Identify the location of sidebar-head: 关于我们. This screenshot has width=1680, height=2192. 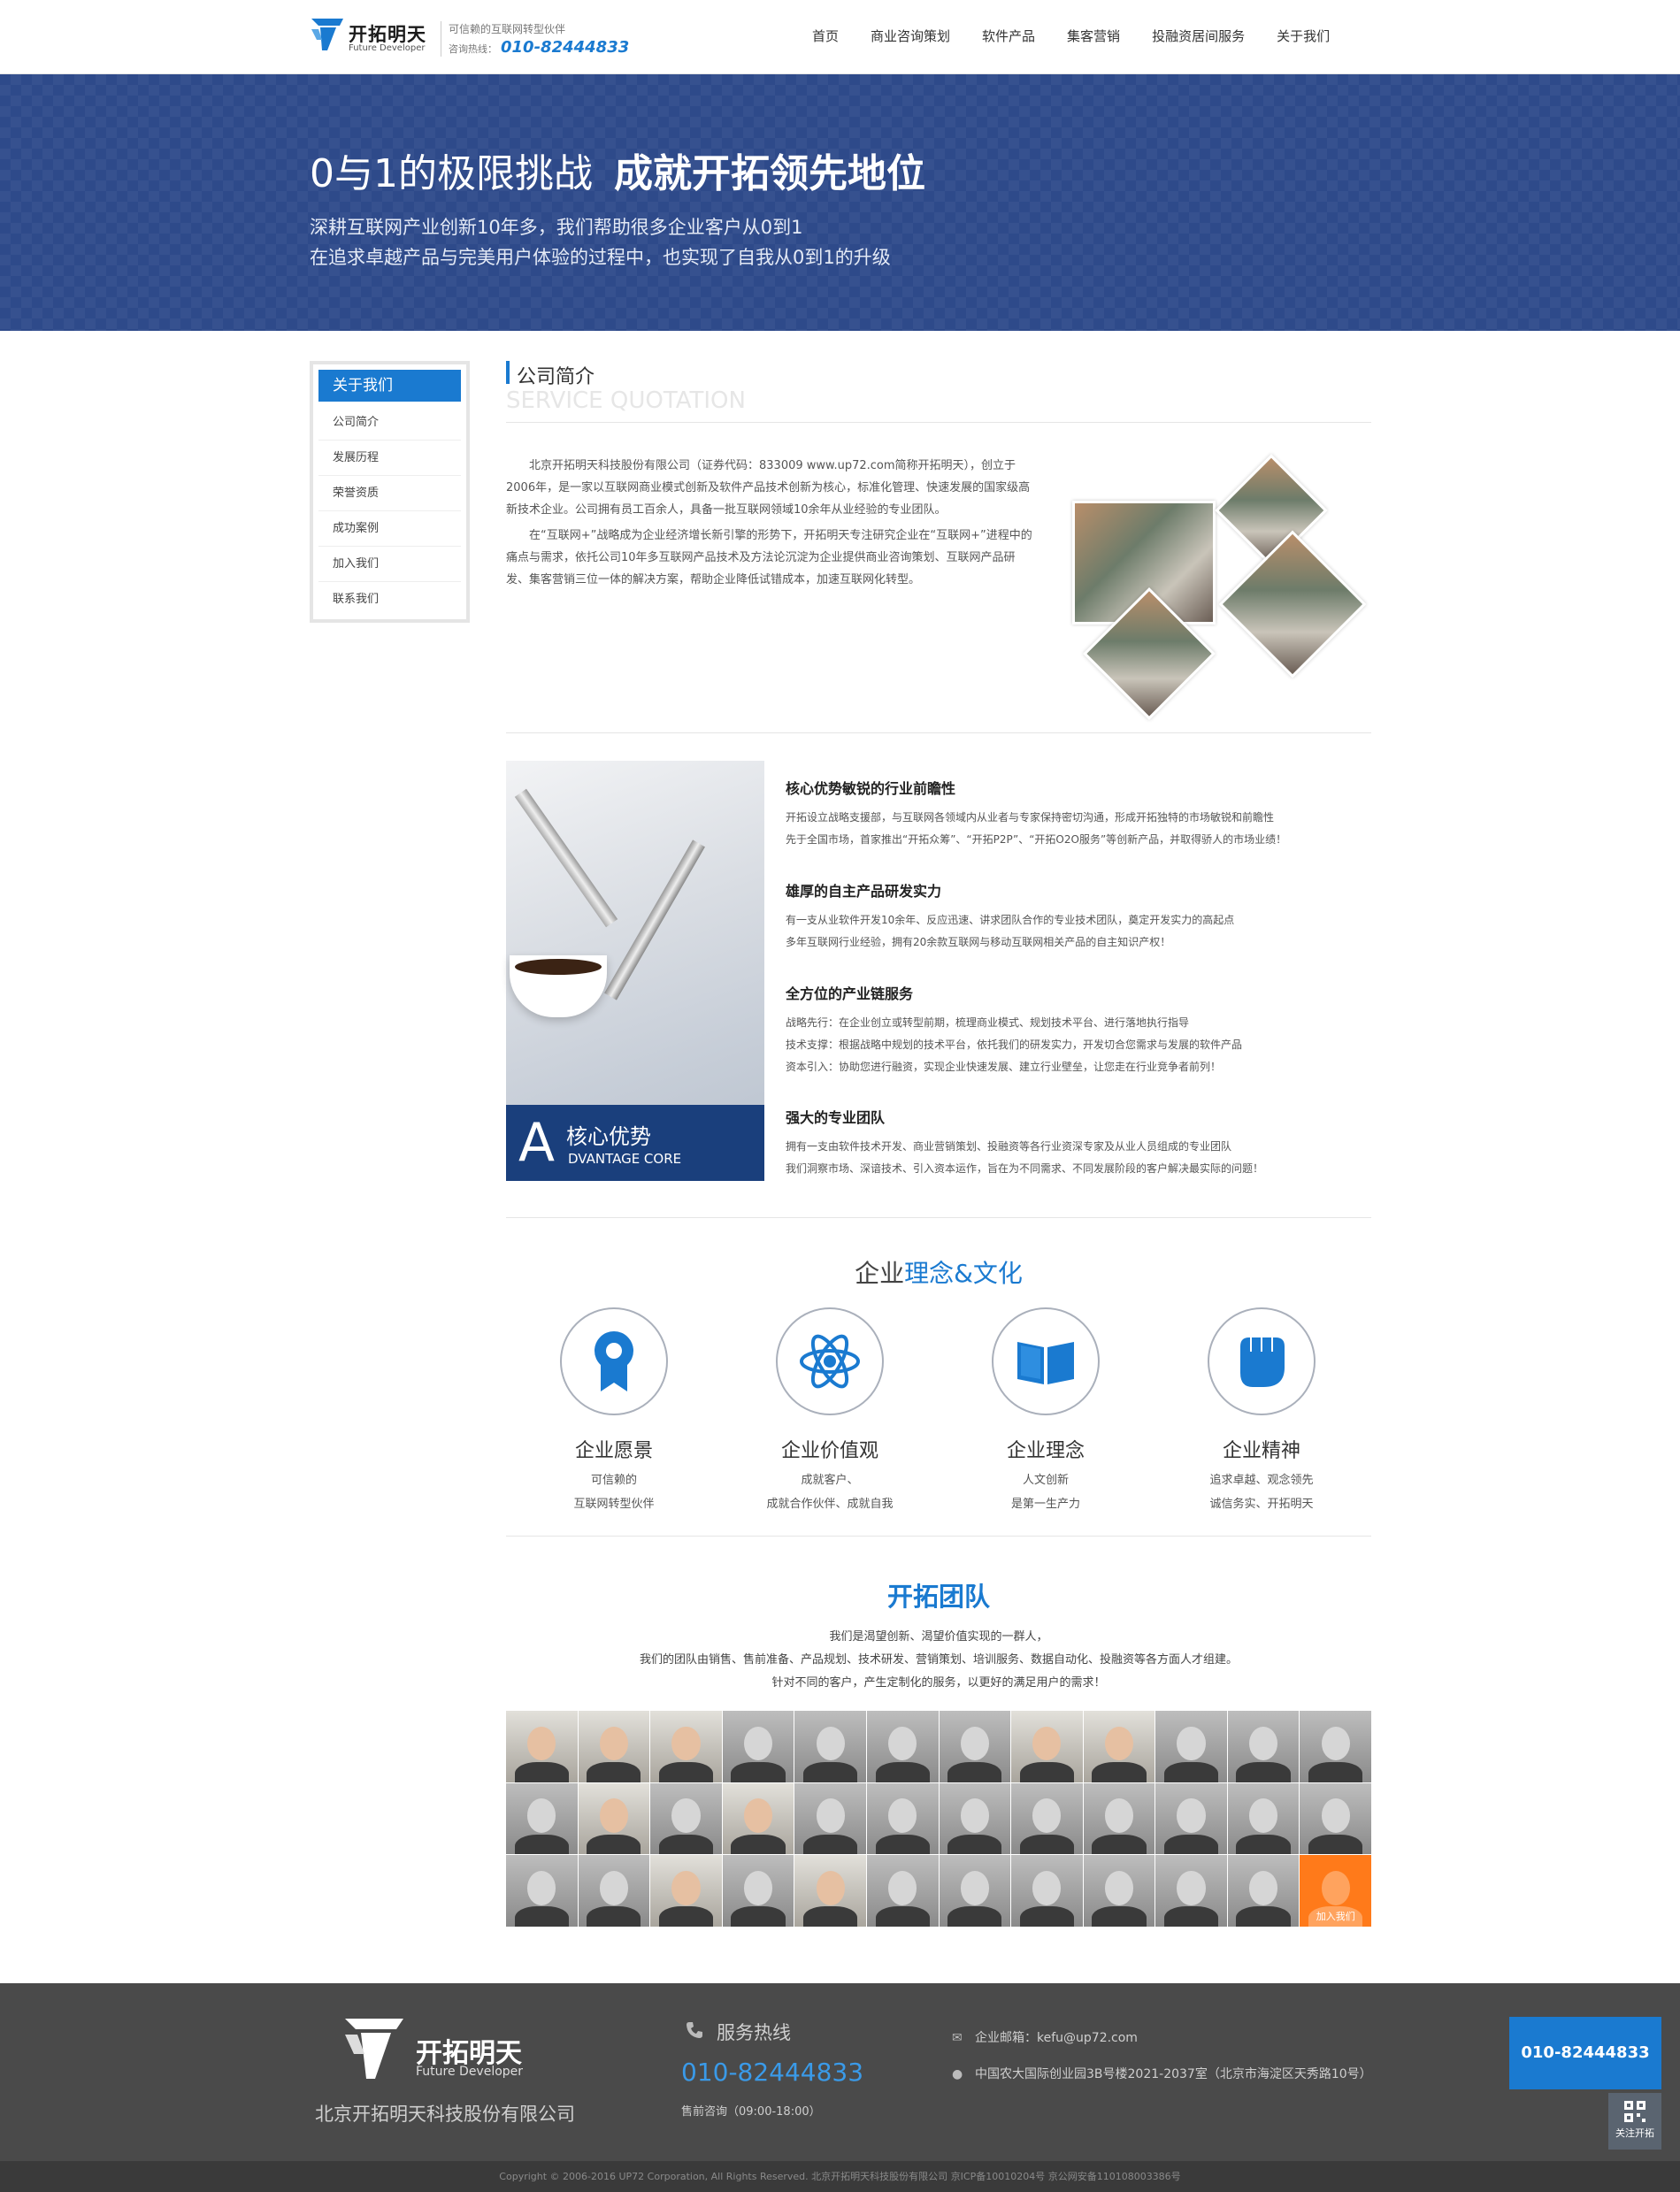
(389, 386).